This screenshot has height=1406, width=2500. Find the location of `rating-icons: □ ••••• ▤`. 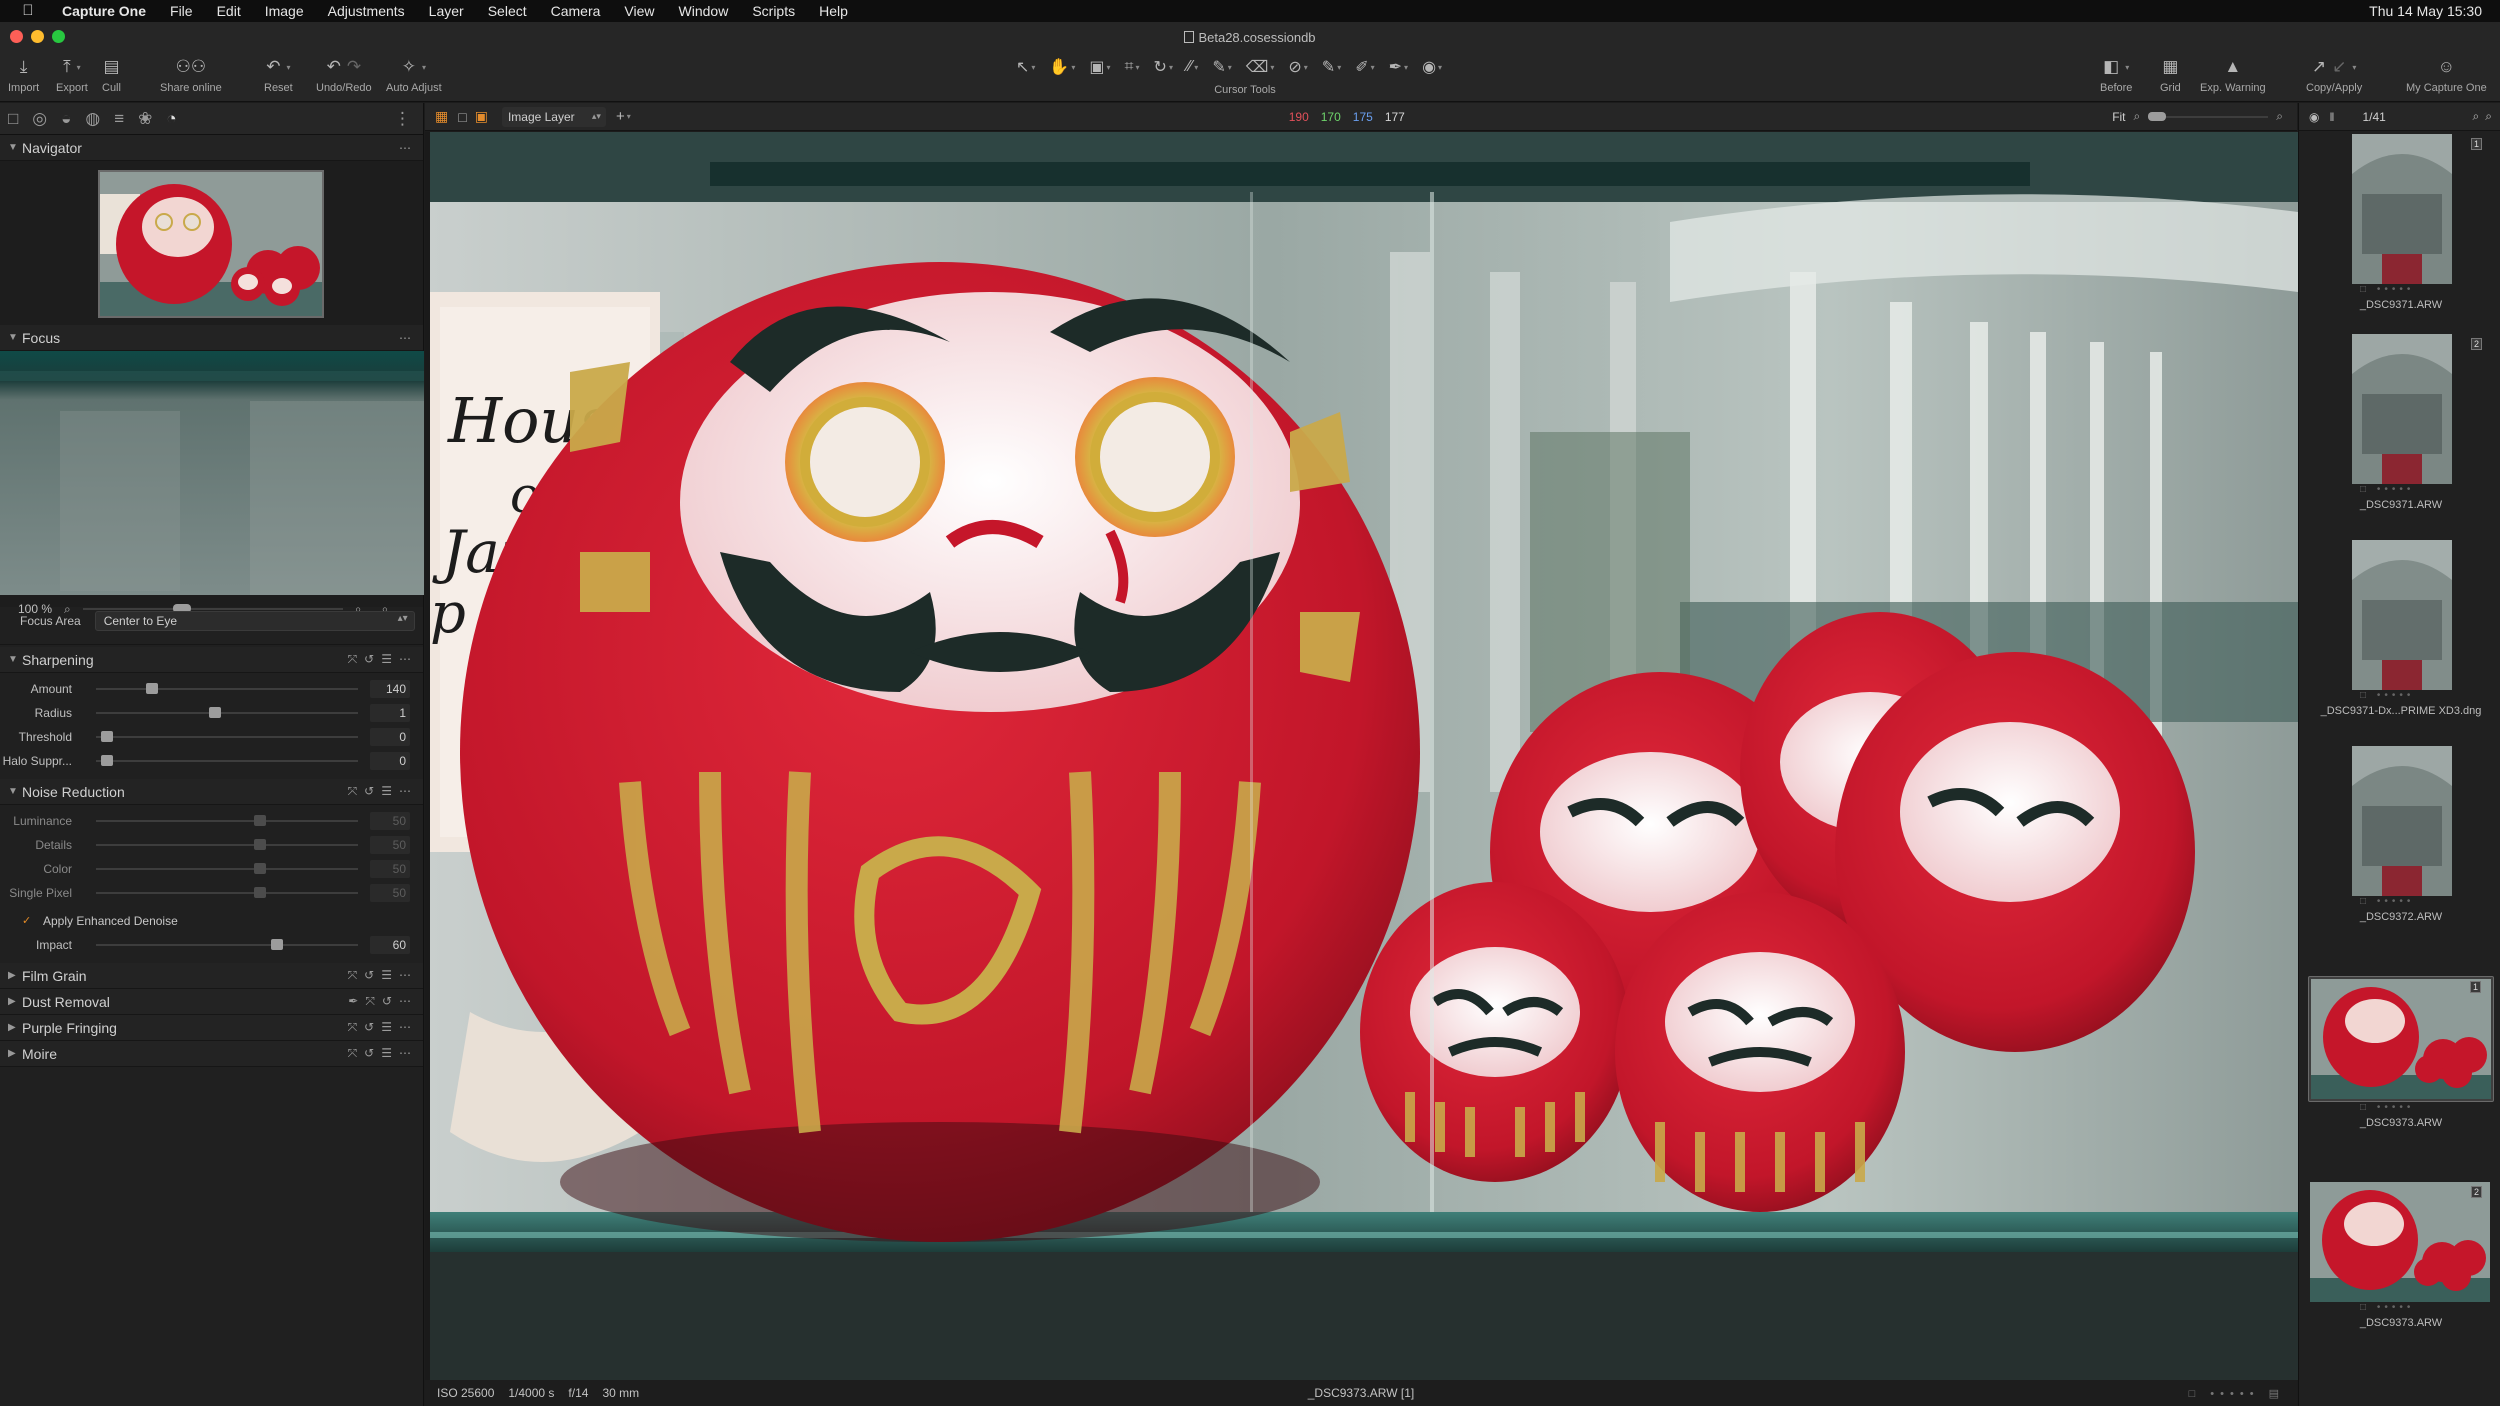

rating-icons: □ ••••• ▤ is located at coordinates (2237, 1393).